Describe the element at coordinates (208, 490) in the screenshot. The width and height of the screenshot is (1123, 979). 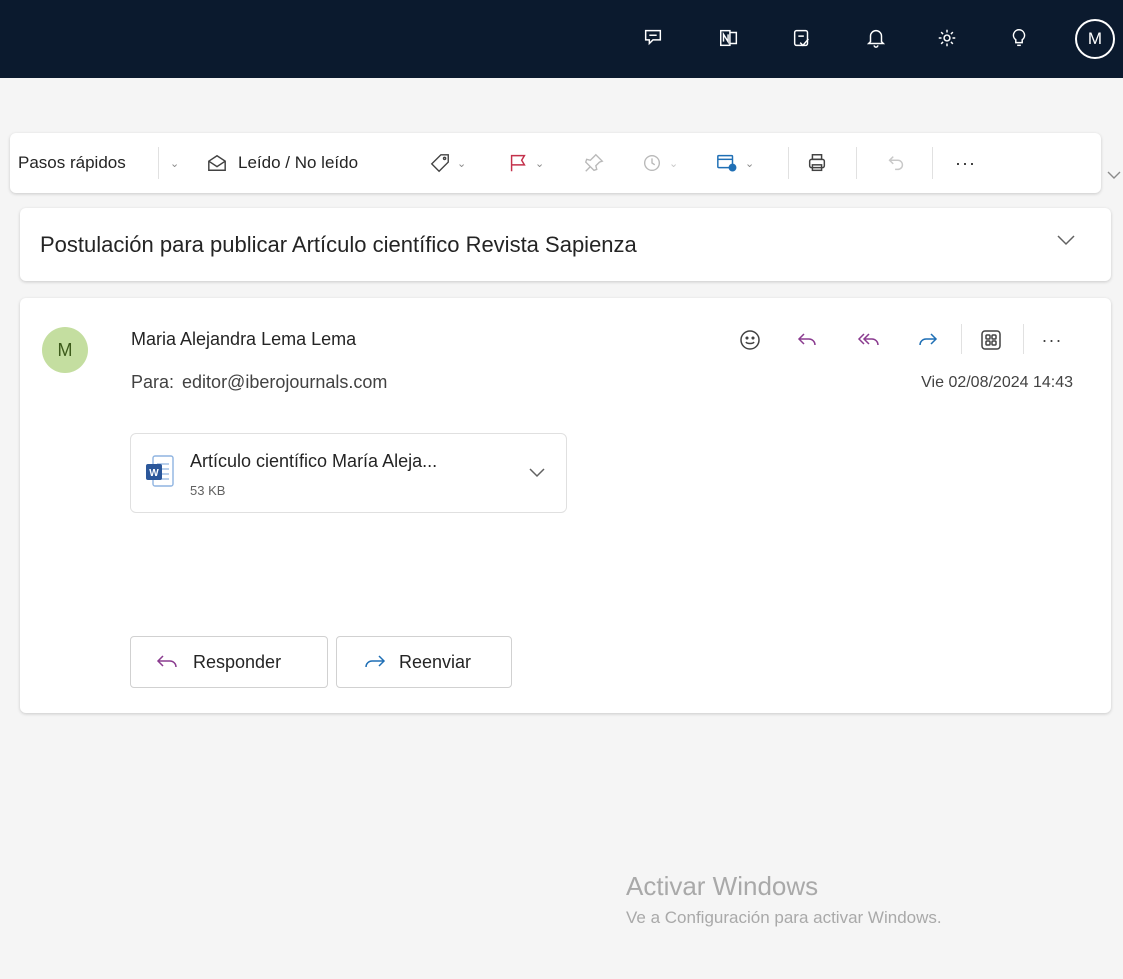
I see `attachment-size: 53 KB` at that location.